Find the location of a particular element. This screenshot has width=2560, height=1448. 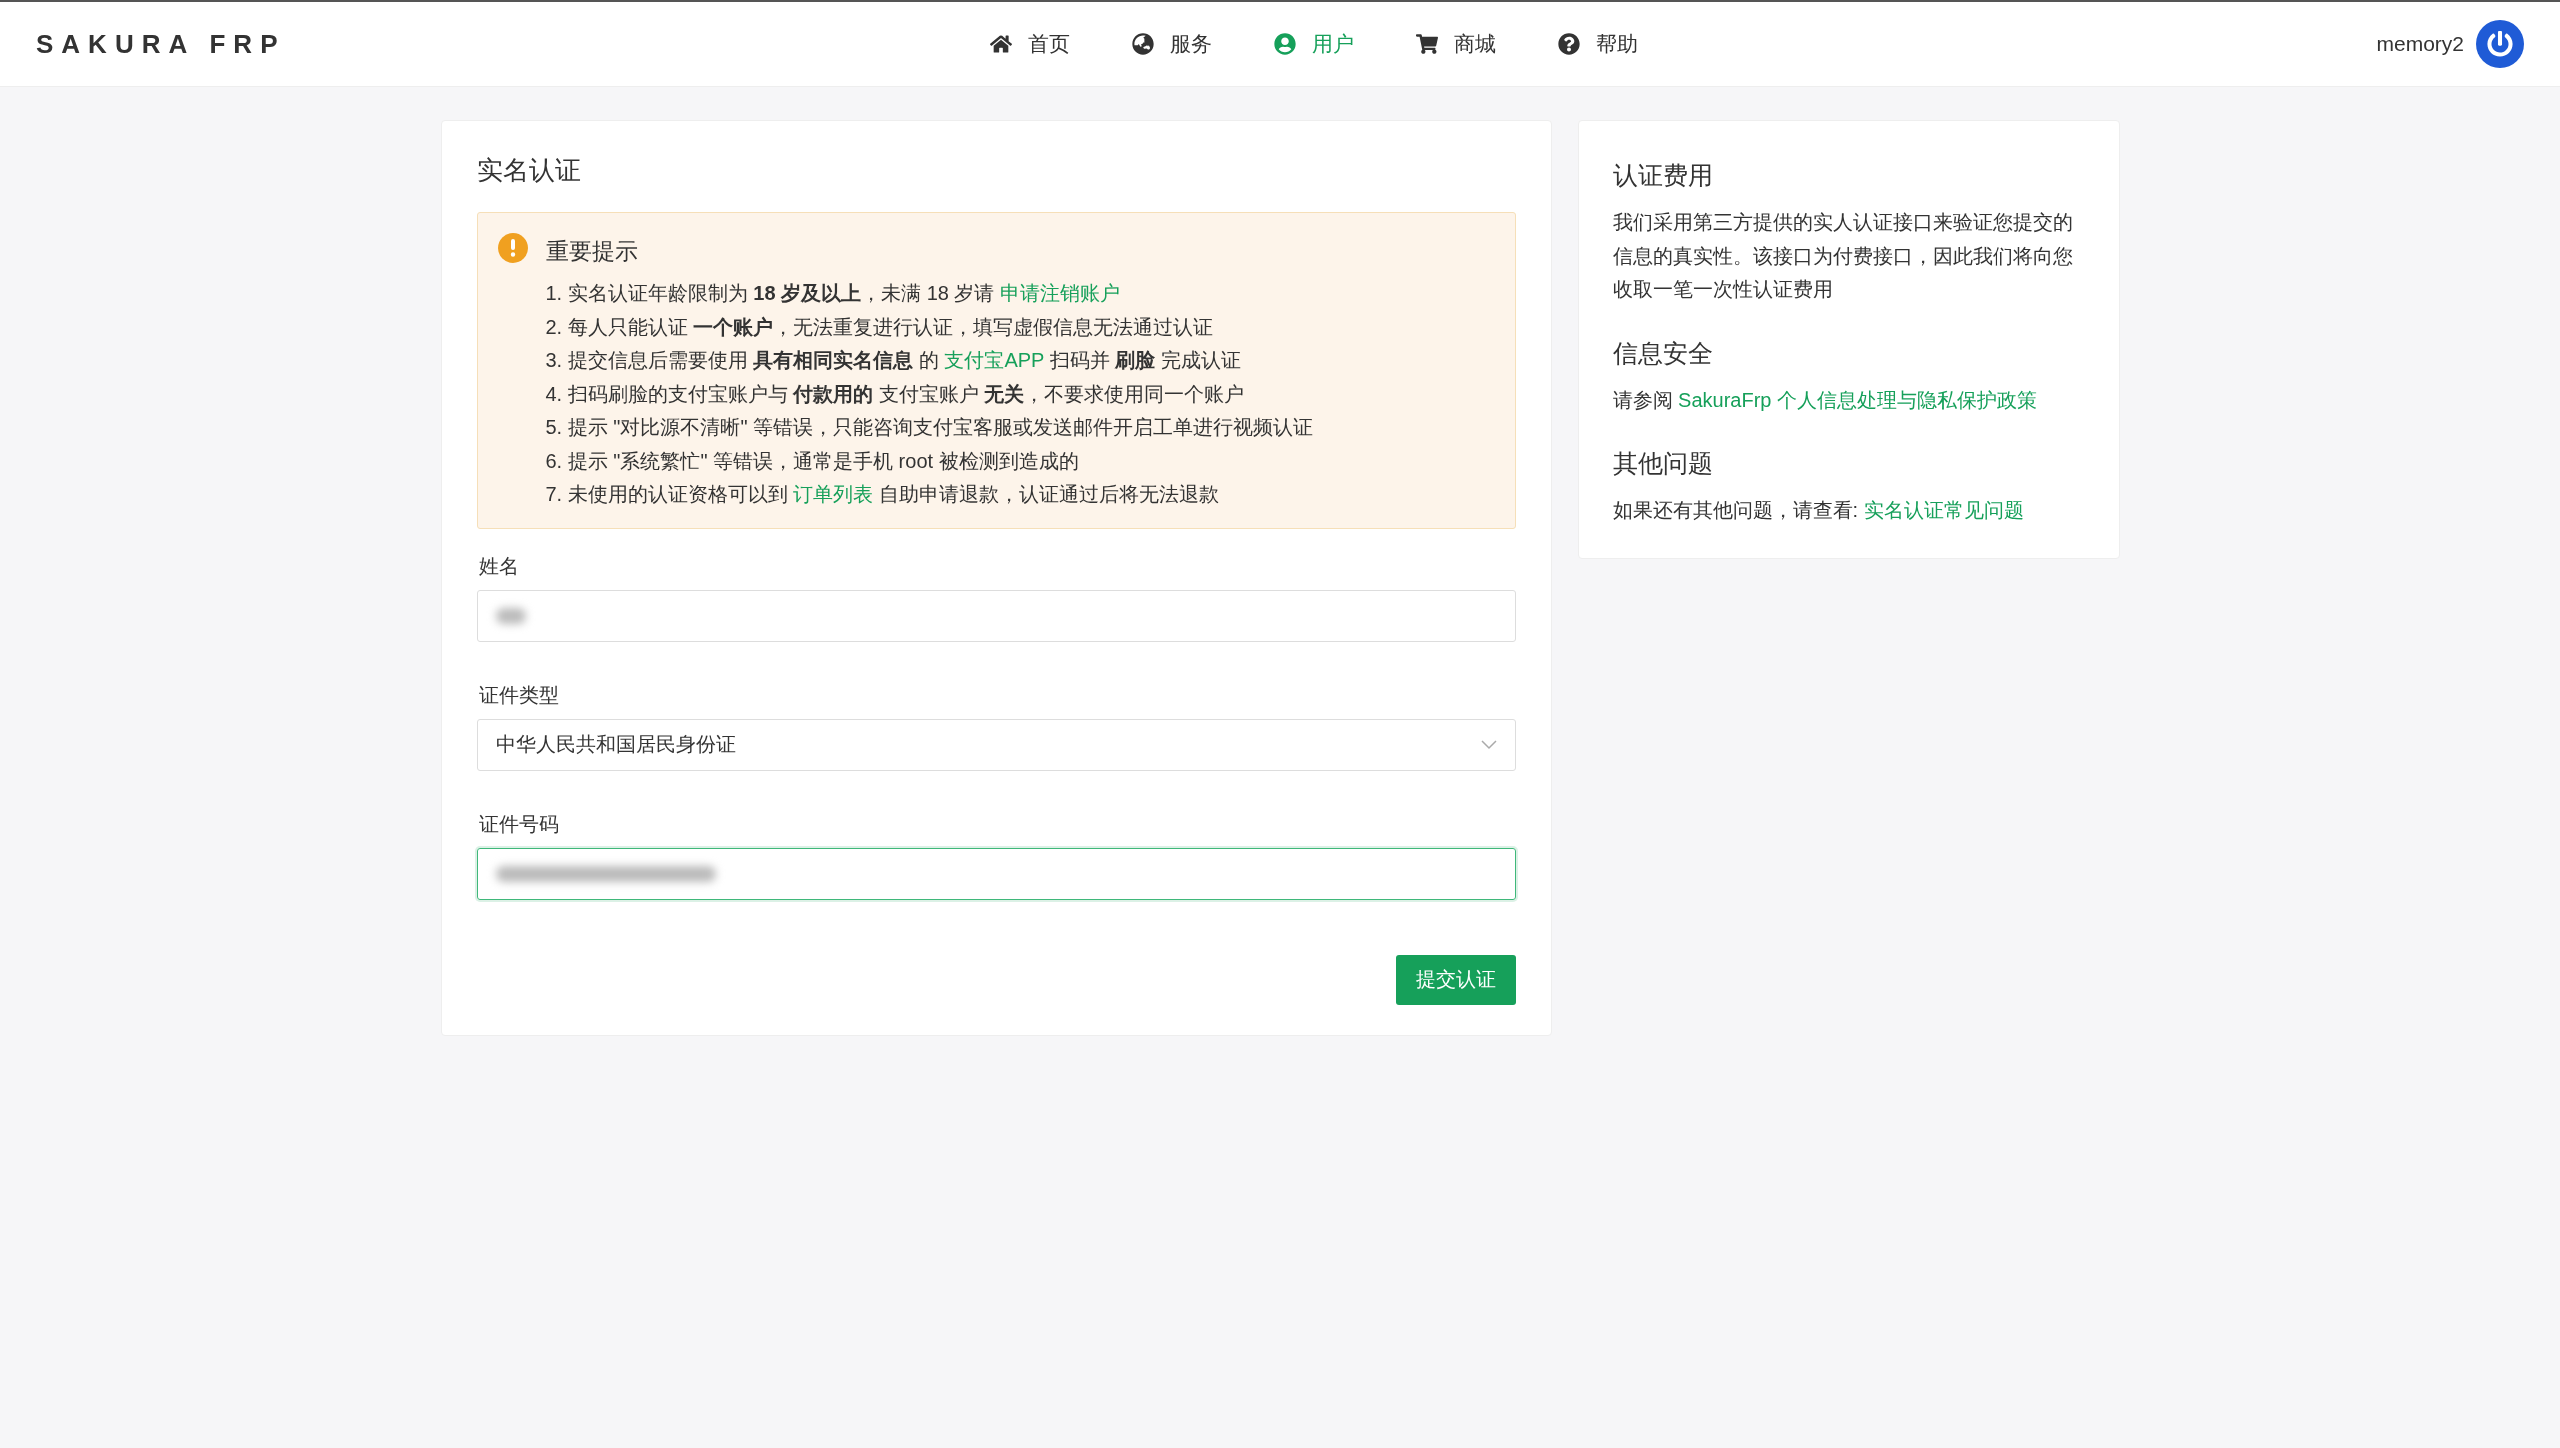

page-title: 实名认证 is located at coordinates (529, 170).